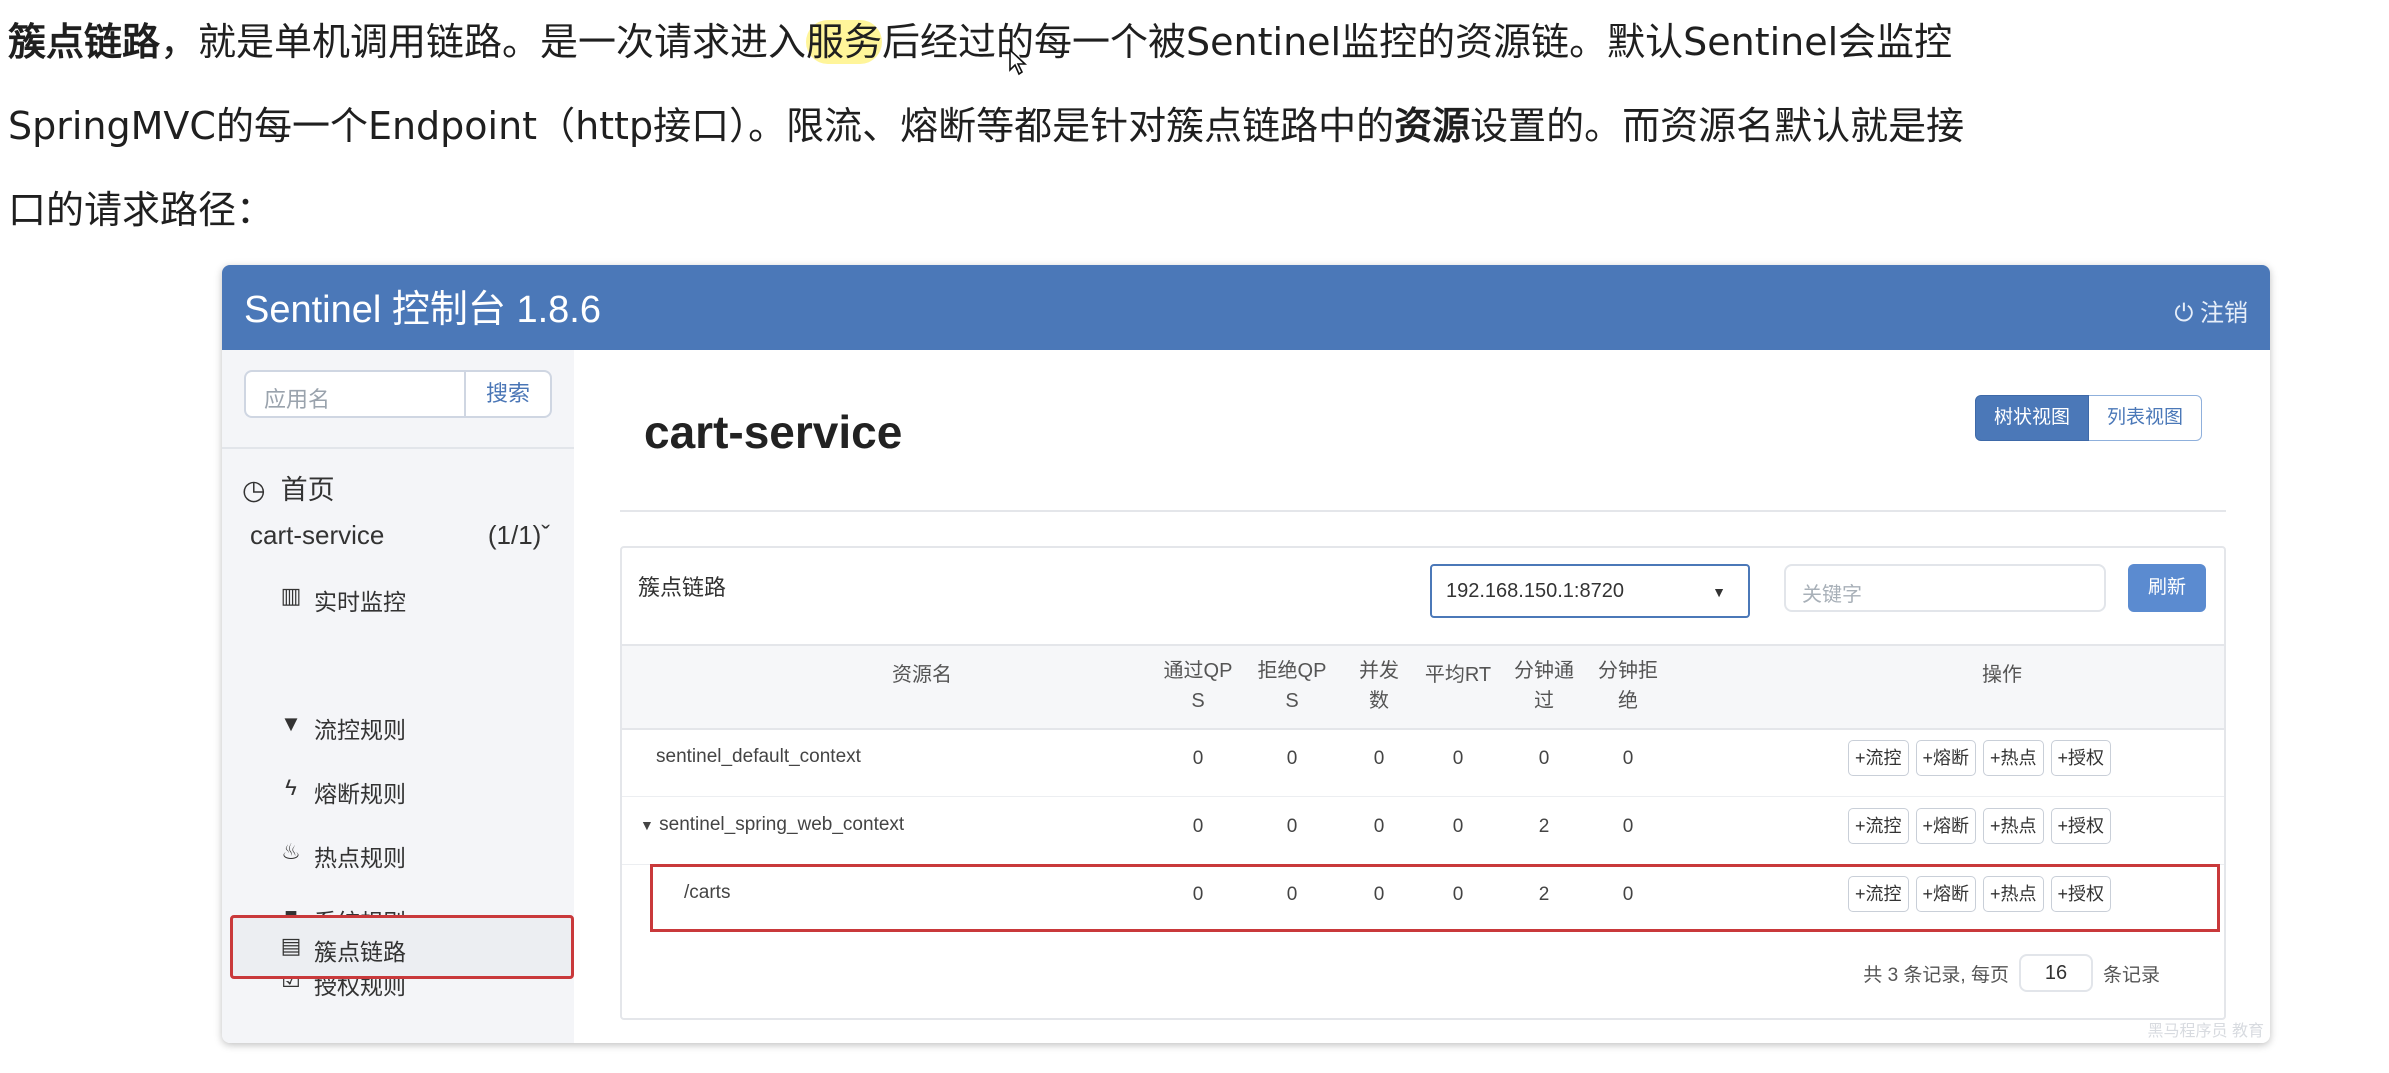 This screenshot has height=1073, width=2389. I want to click on top-navbar: Sentinel 控制台 1.8.6 ⏻ 注销, so click(1246, 307).